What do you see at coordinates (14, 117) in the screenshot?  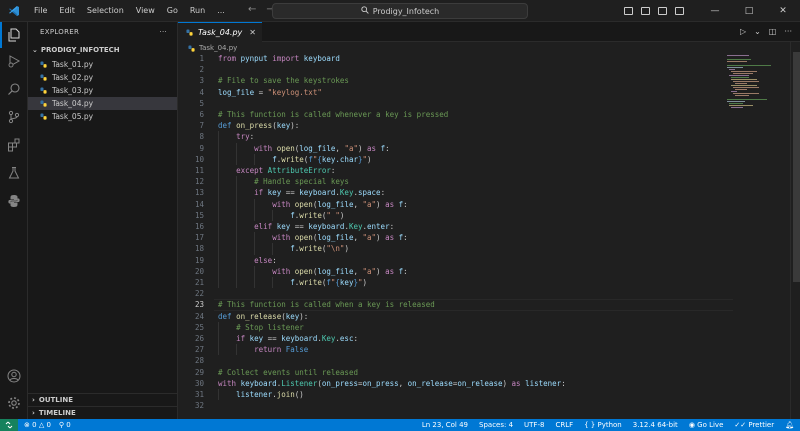 I see `source-control-icon` at bounding box center [14, 117].